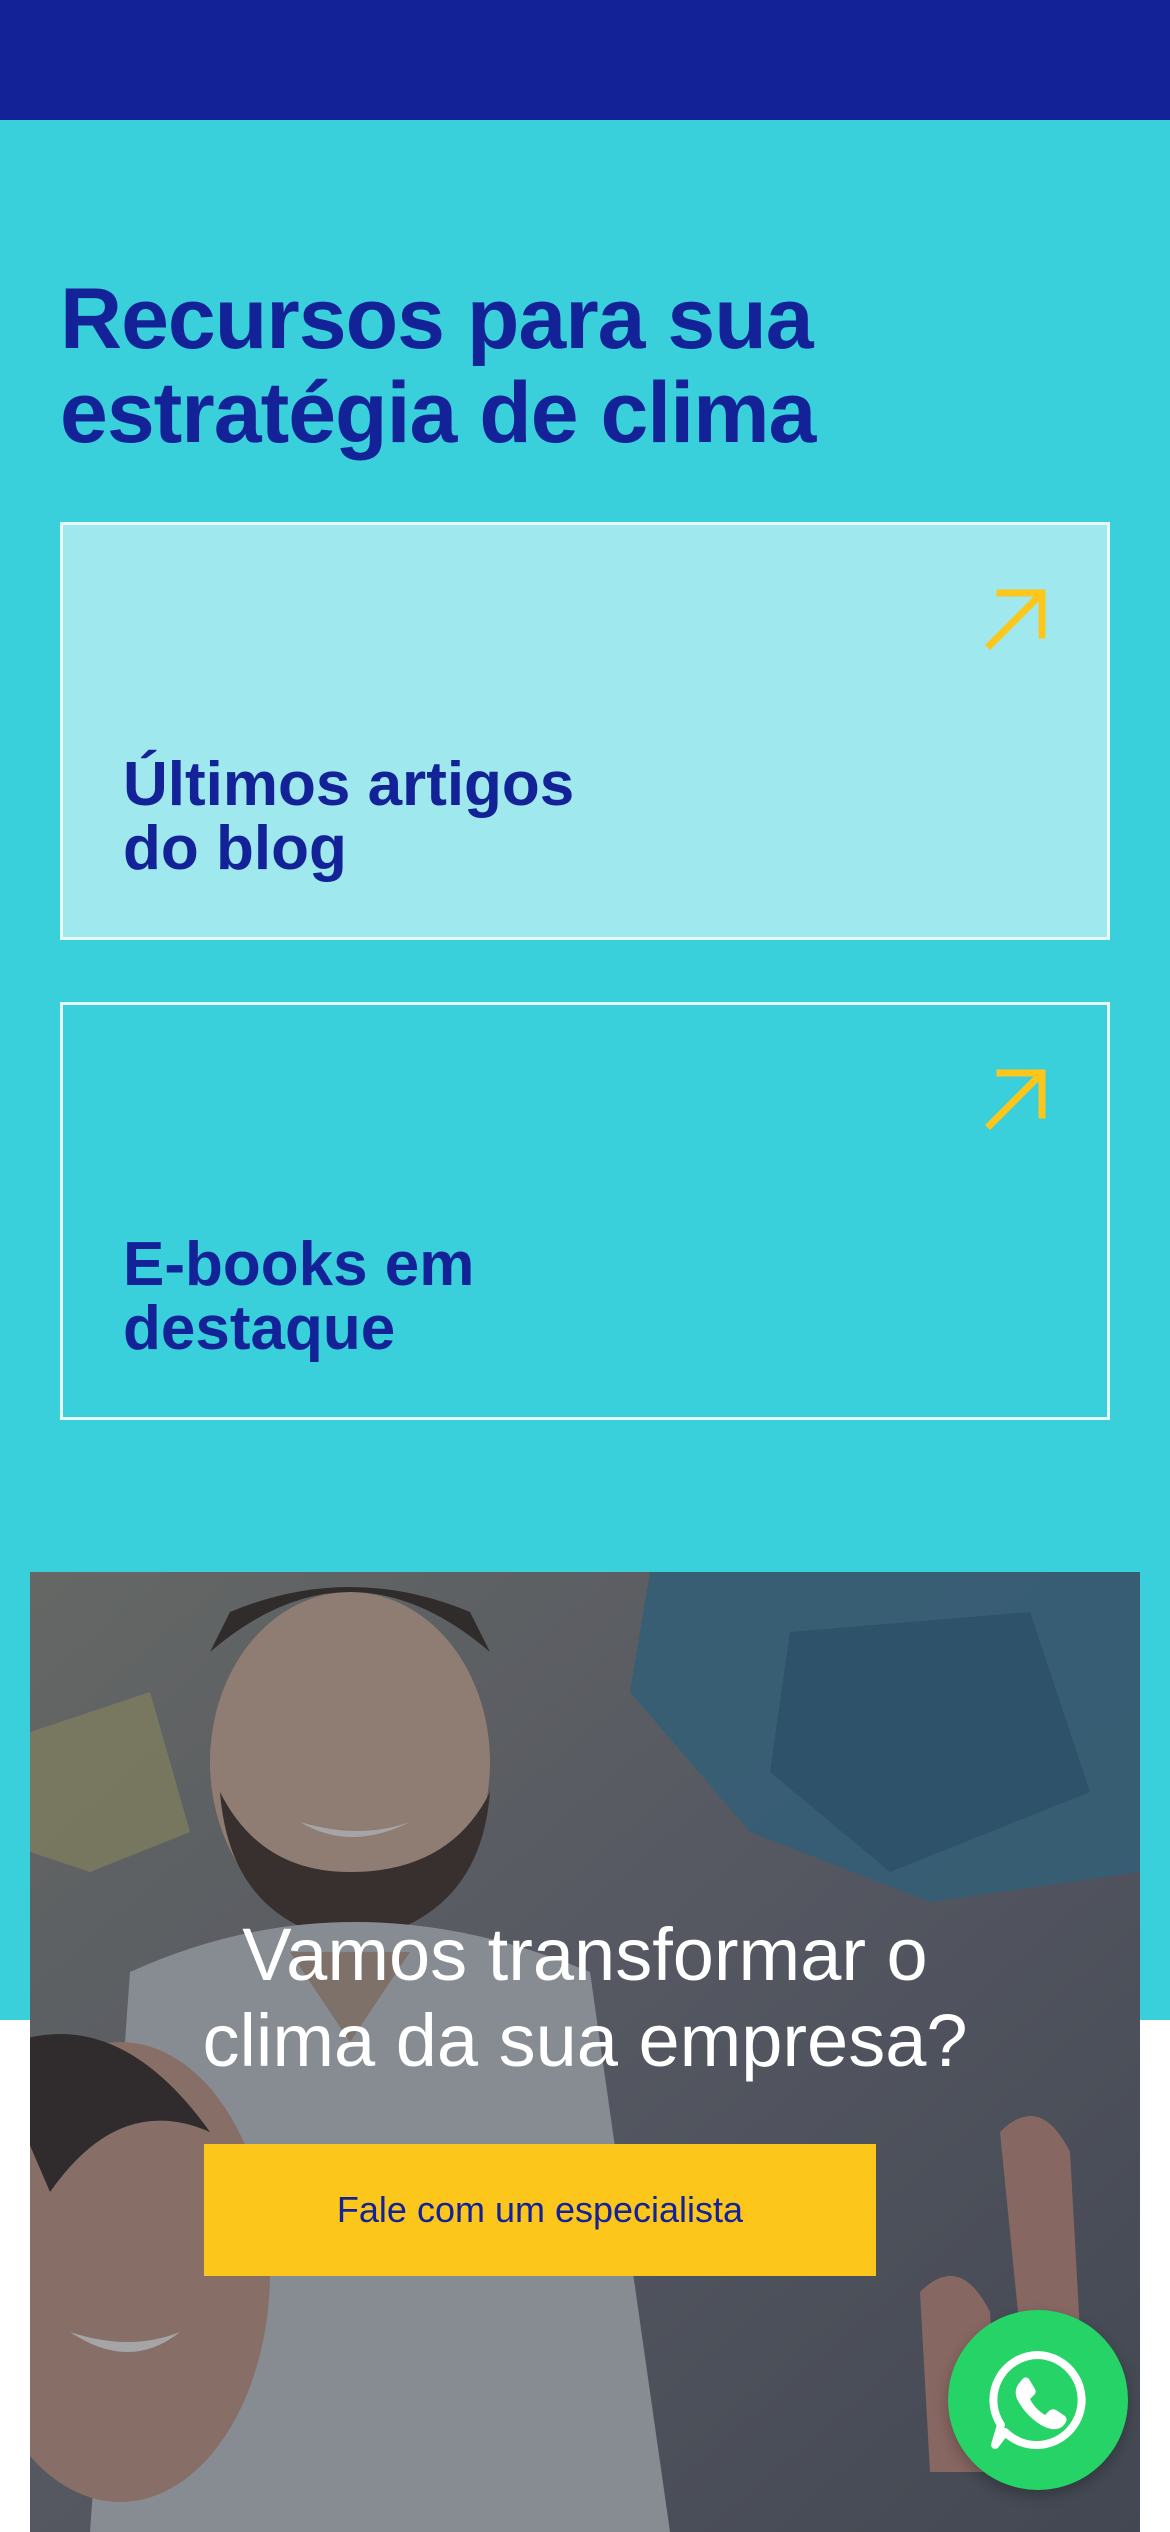 The image size is (1170, 2532). What do you see at coordinates (585, 1211) in the screenshot?
I see `card-featured-ebooks: E-books em destaque` at bounding box center [585, 1211].